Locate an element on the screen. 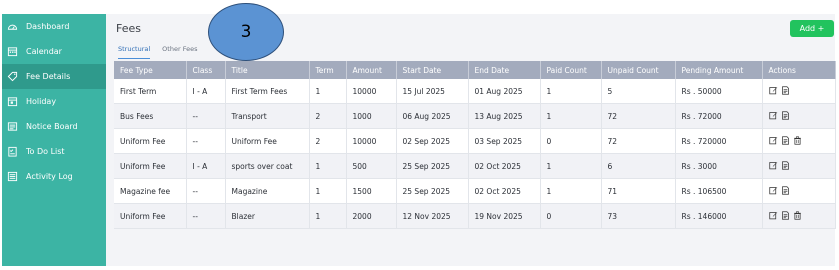 The height and width of the screenshot is (270, 839). log-icon is located at coordinates (12, 176).